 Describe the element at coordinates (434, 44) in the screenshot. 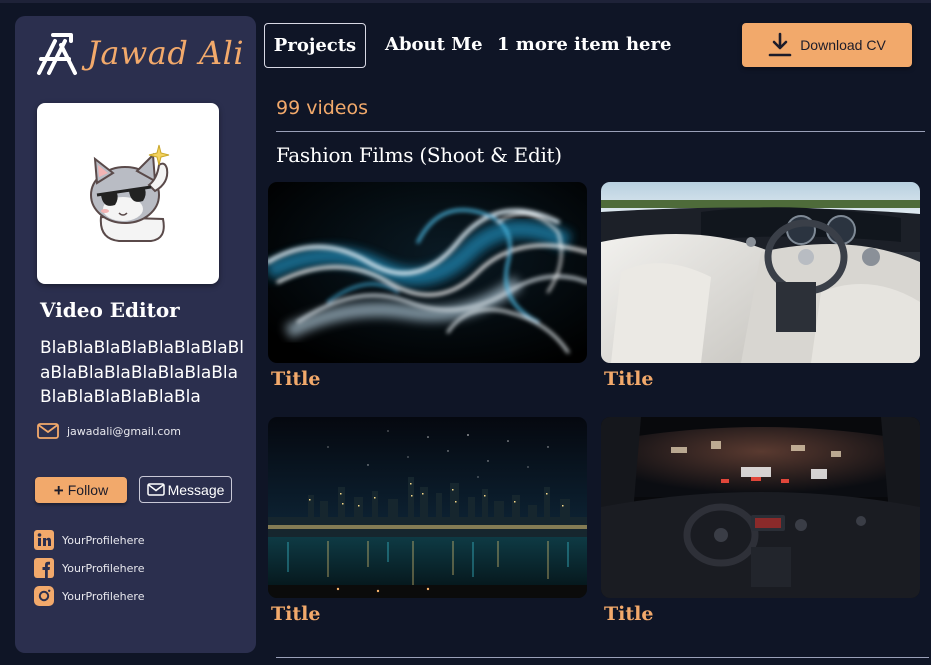

I see `nav-tab-about-me: About Me` at that location.